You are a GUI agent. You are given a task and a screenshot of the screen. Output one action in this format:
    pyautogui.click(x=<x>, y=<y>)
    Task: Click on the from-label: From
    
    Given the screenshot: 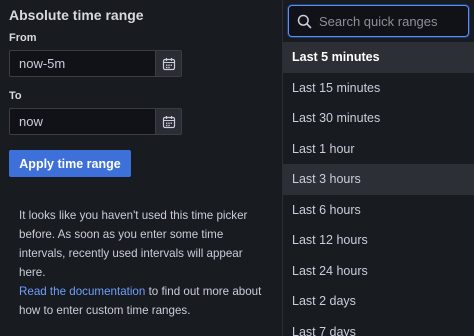 What is the action you would take?
    pyautogui.click(x=23, y=38)
    